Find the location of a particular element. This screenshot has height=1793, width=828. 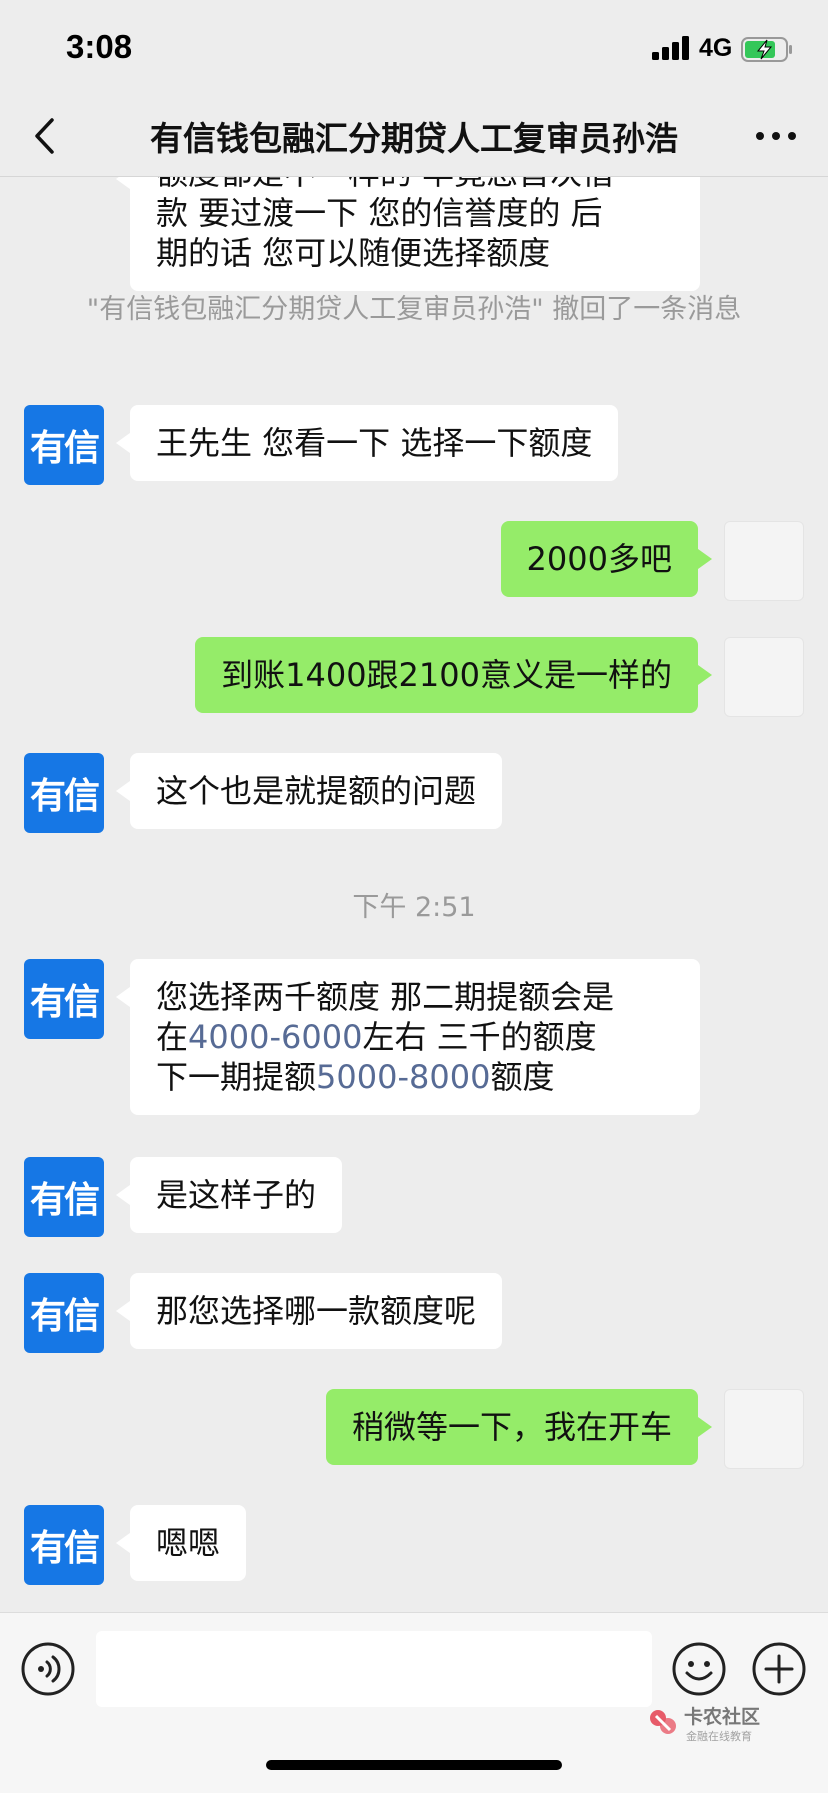

message-text: 左右 三千的额度 is located at coordinates (479, 1037).